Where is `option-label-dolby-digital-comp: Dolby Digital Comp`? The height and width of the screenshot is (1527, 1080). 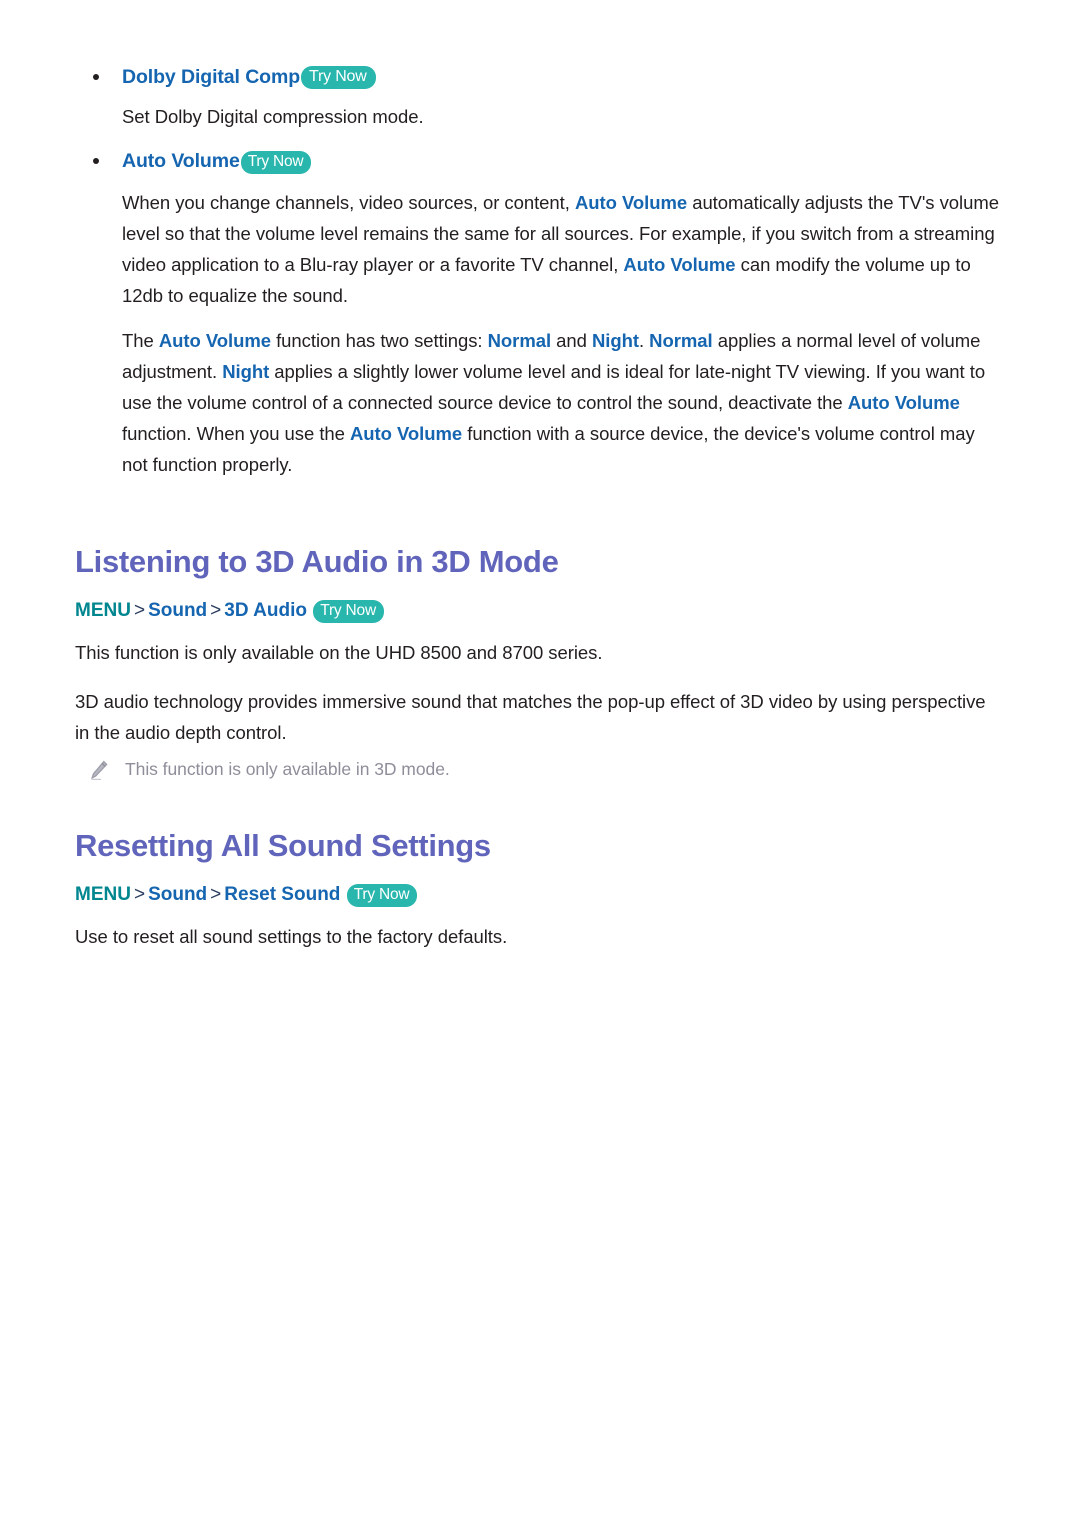 option-label-dolby-digital-comp: Dolby Digital Comp is located at coordinates (211, 77).